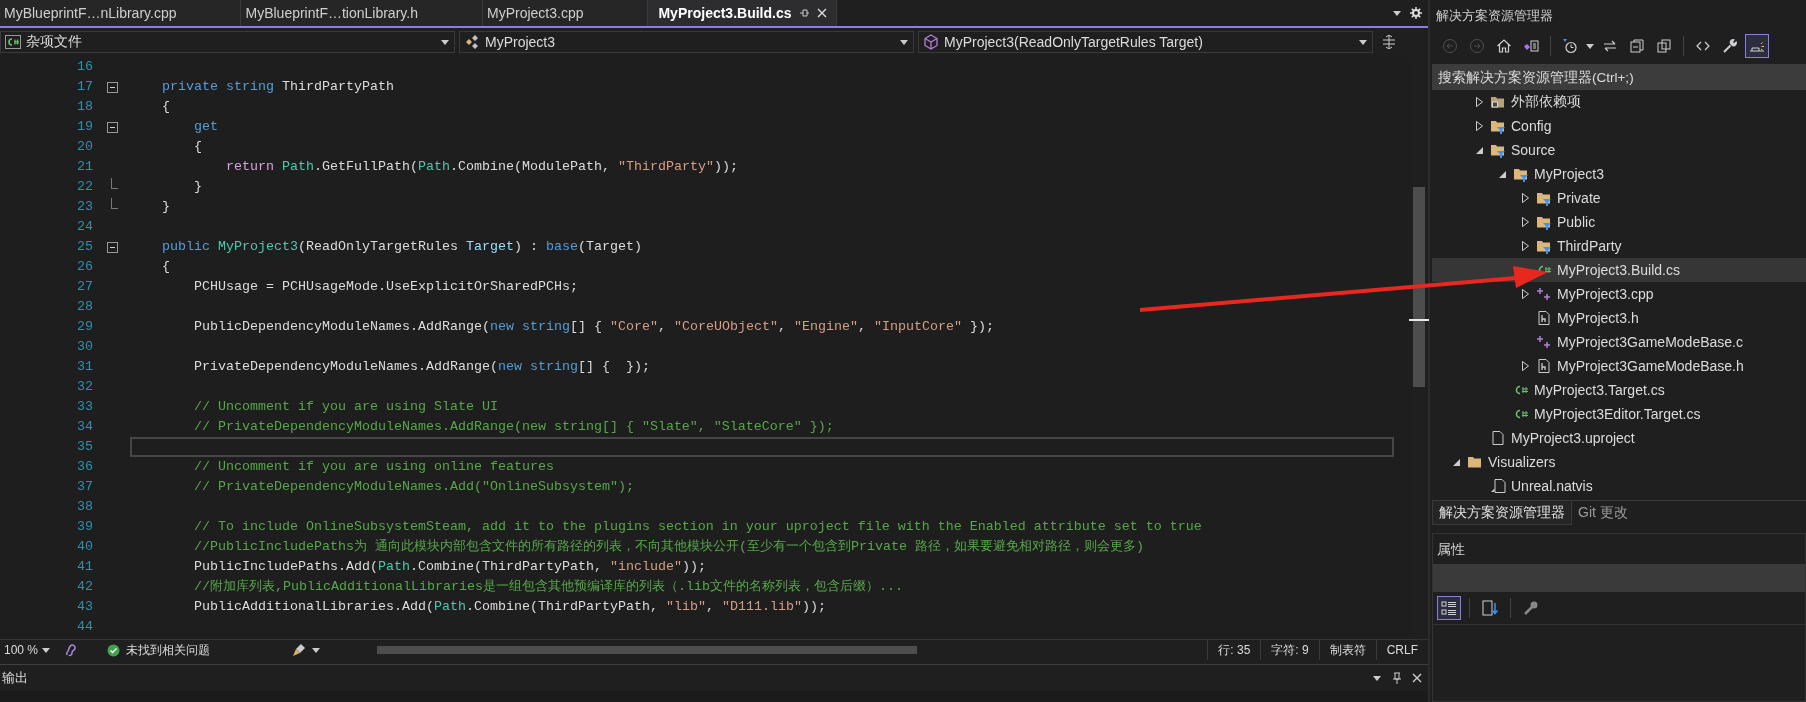 The image size is (1806, 702). What do you see at coordinates (472, 41) in the screenshot?
I see `diamond-blocks-icon` at bounding box center [472, 41].